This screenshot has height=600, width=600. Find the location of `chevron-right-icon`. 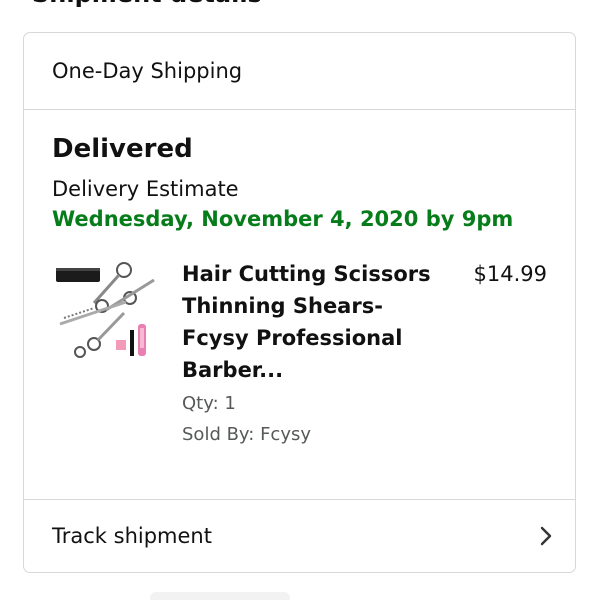

chevron-right-icon is located at coordinates (546, 536).